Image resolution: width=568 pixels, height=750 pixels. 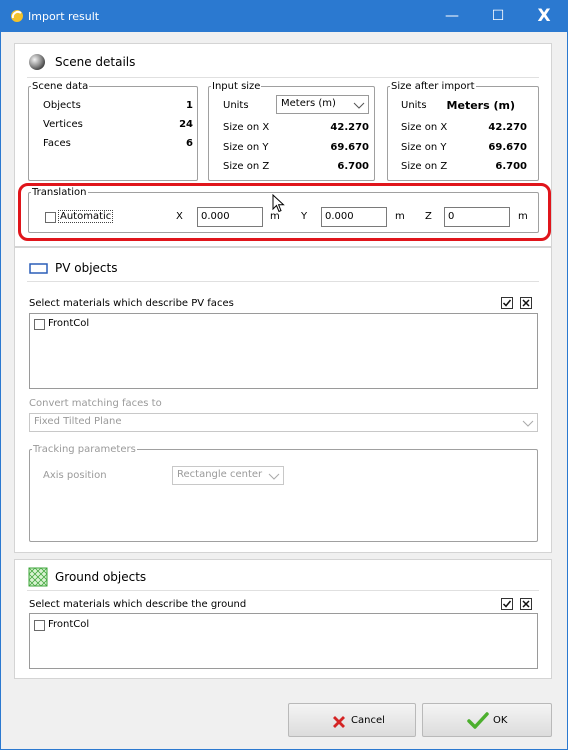 I want to click on sphere-icon, so click(x=37, y=62).